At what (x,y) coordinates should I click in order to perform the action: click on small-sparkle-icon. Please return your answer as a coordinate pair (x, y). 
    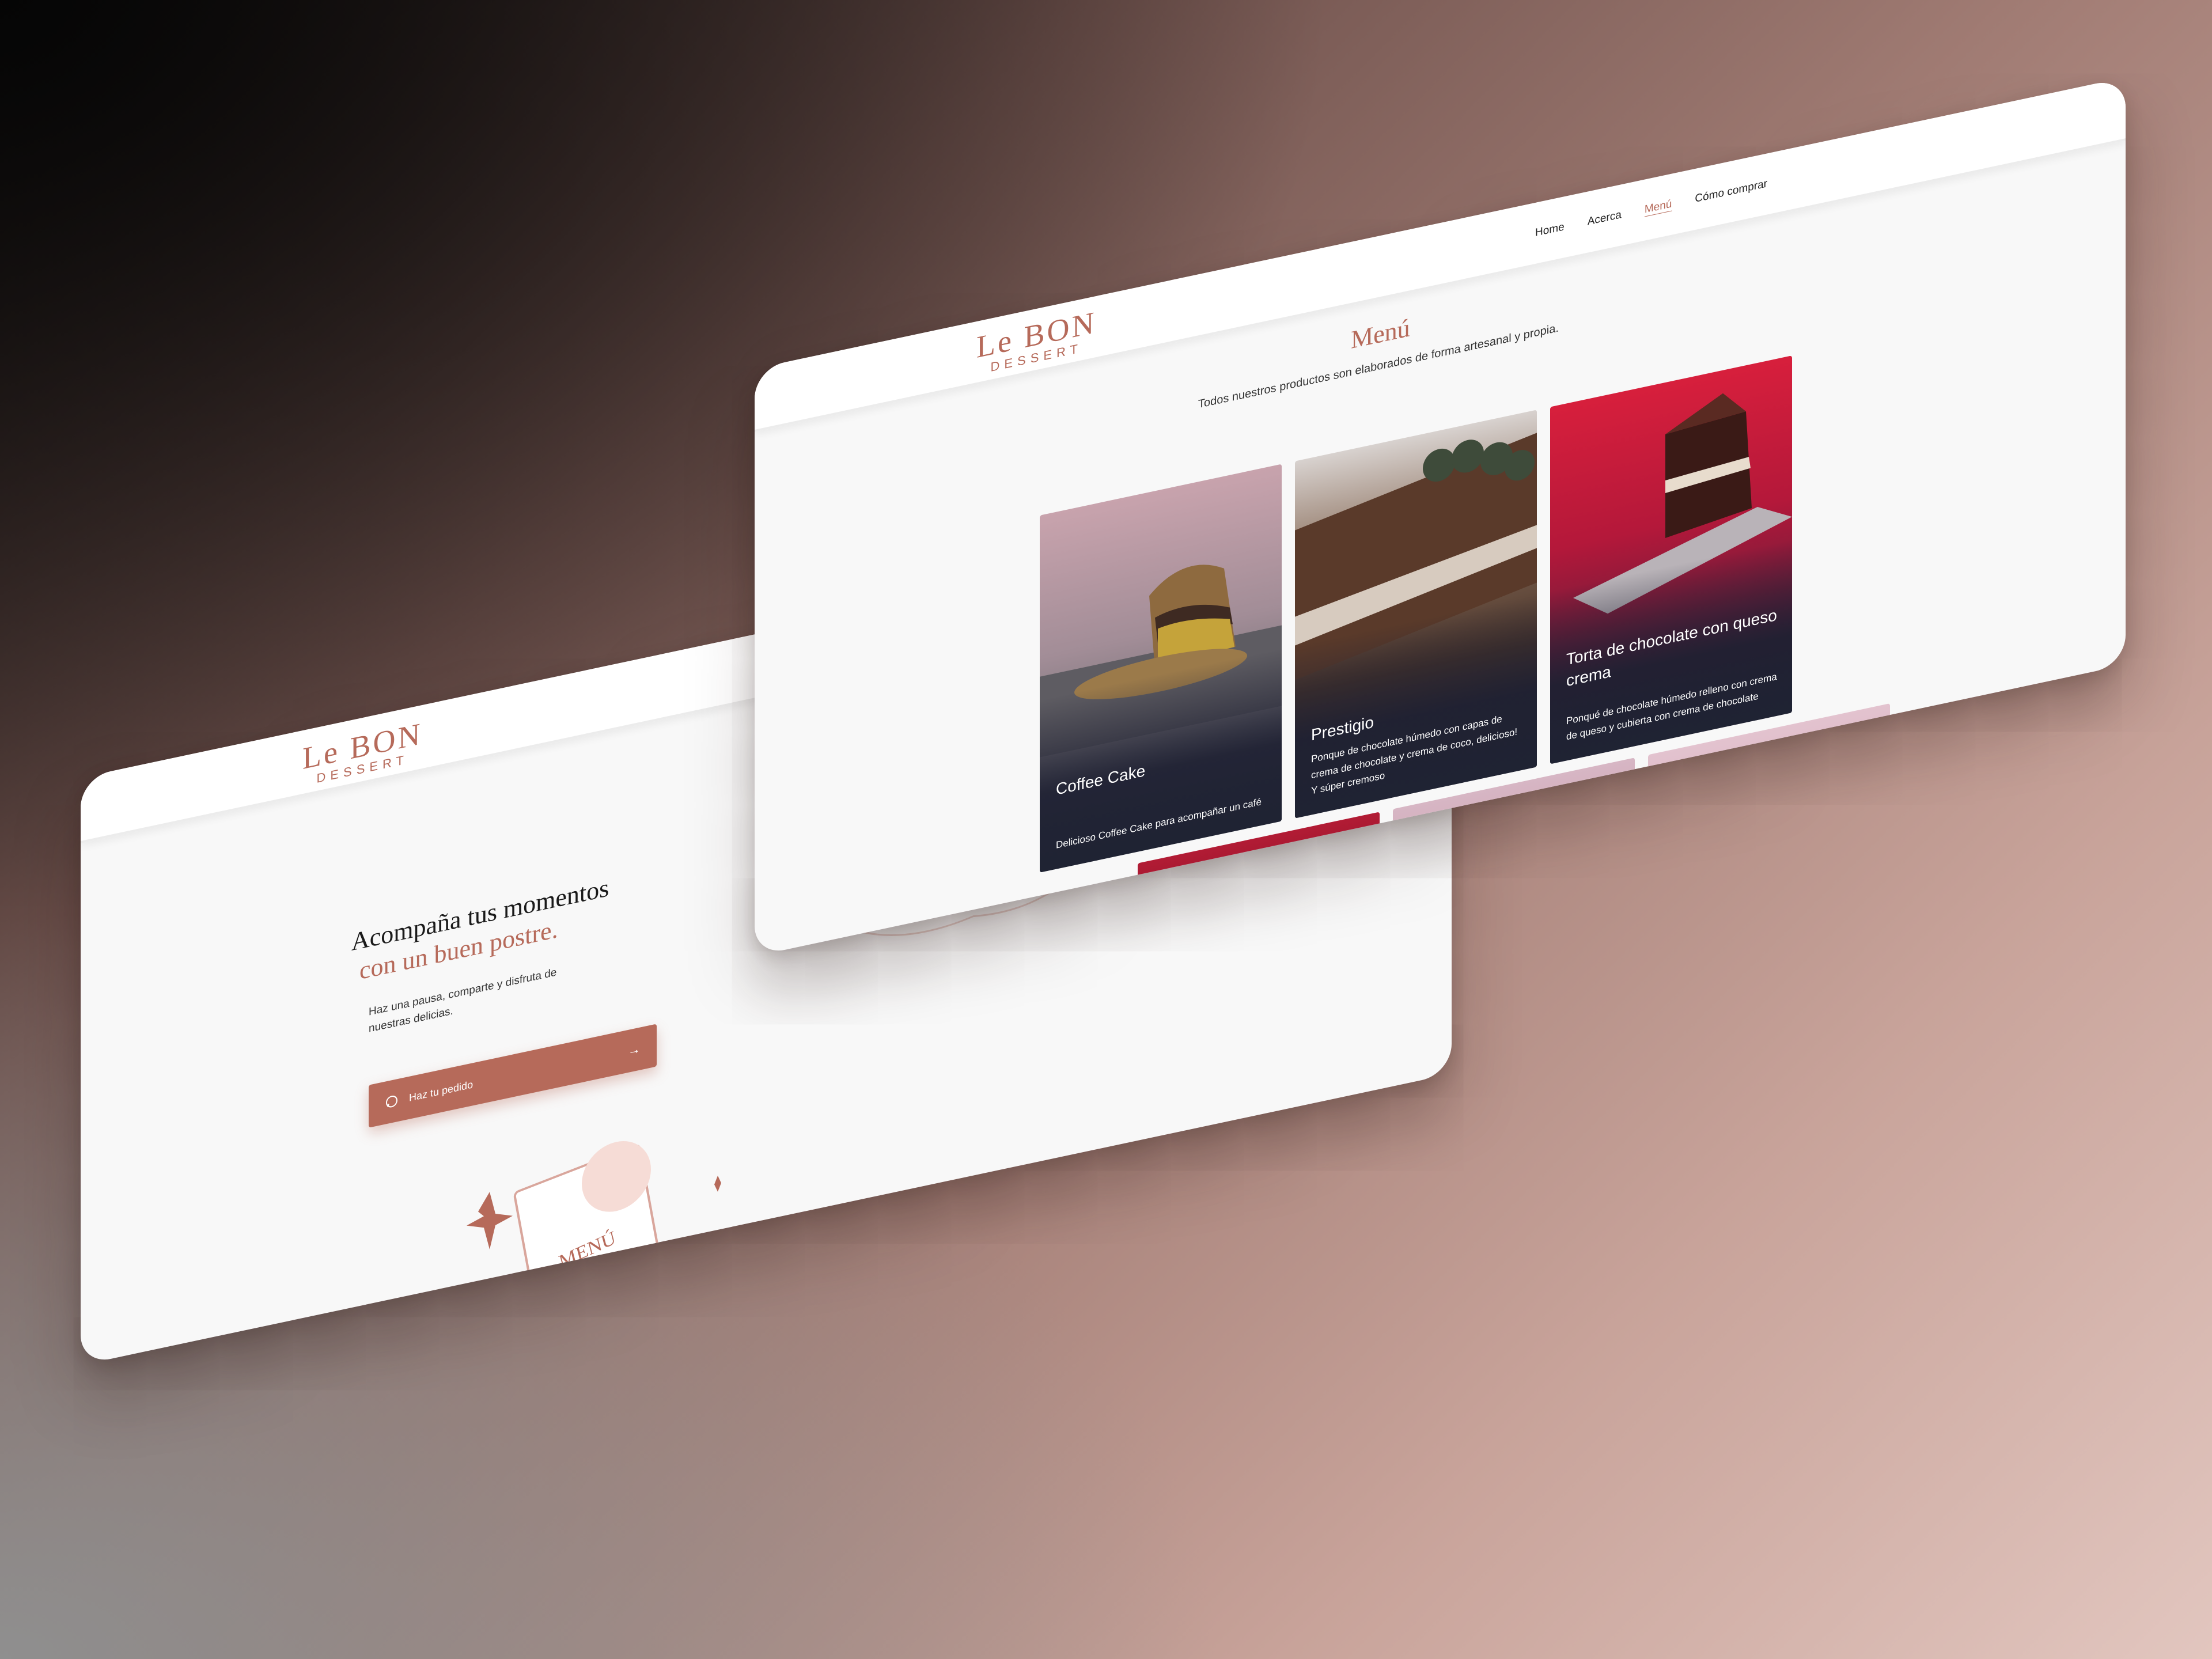
    Looking at the image, I should click on (717, 1183).